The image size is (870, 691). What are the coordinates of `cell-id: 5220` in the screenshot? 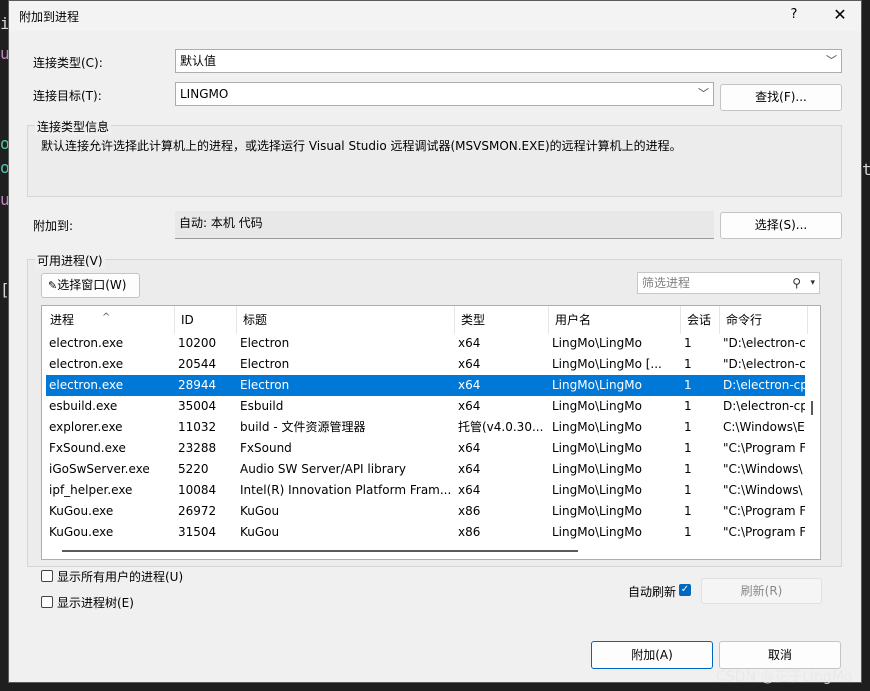 It's located at (193, 469).